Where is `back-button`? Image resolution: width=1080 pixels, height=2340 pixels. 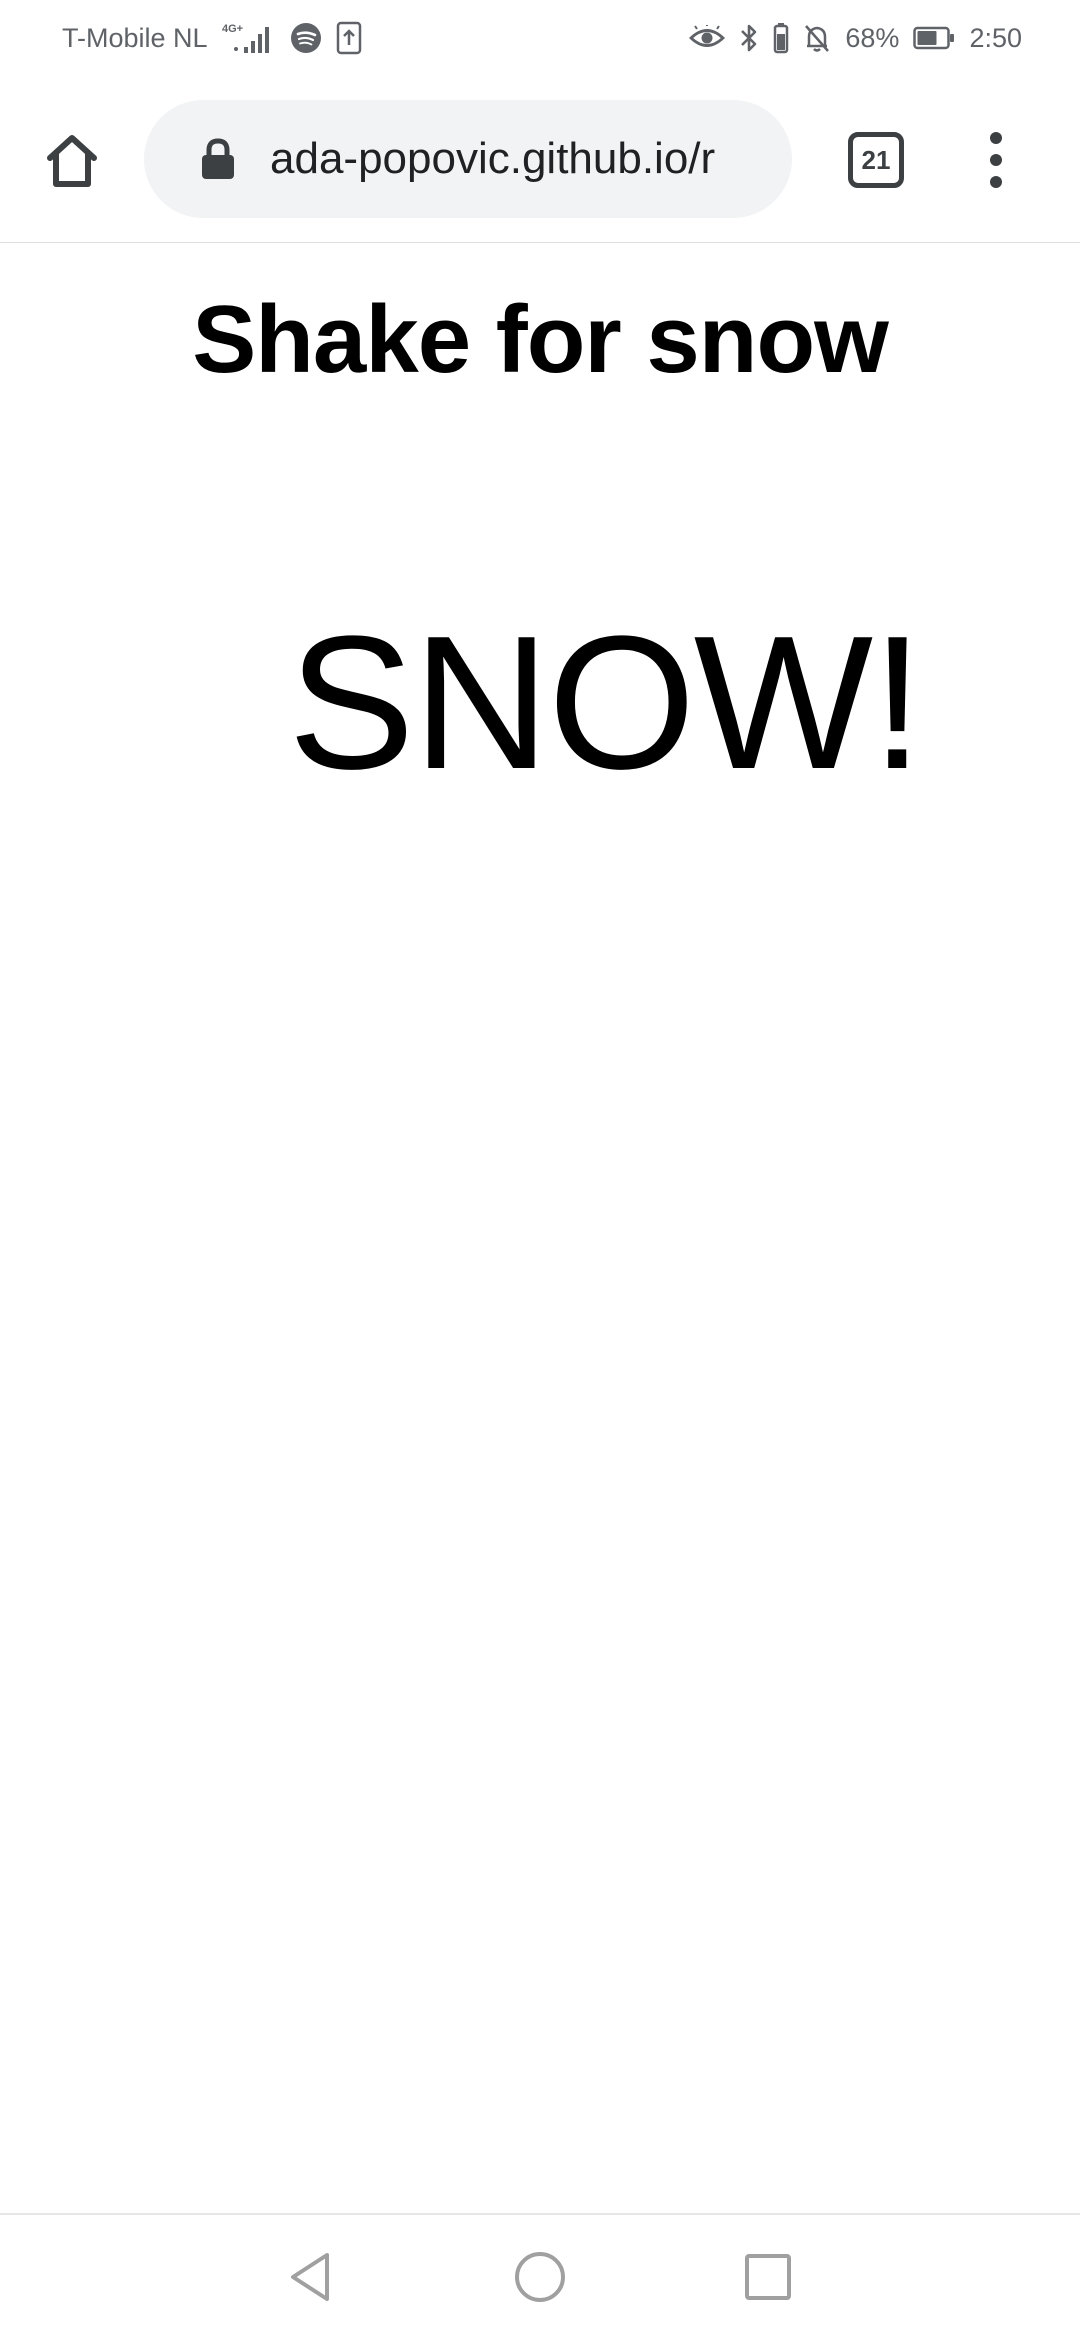 back-button is located at coordinates (310, 2277).